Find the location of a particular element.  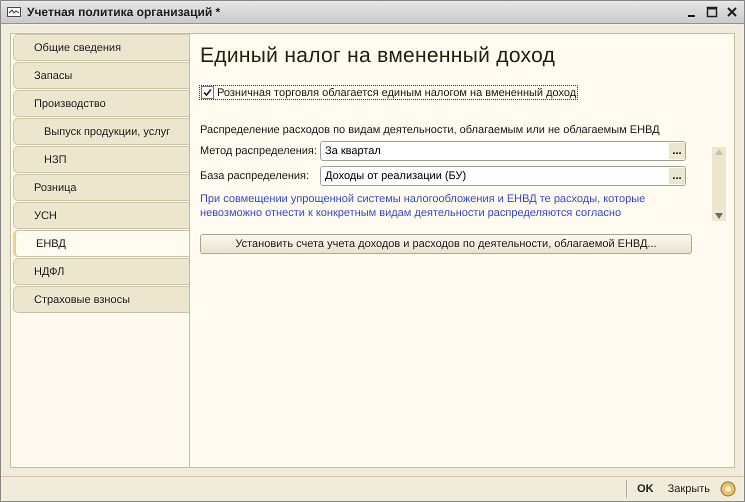

scrollbar is located at coordinates (719, 184).